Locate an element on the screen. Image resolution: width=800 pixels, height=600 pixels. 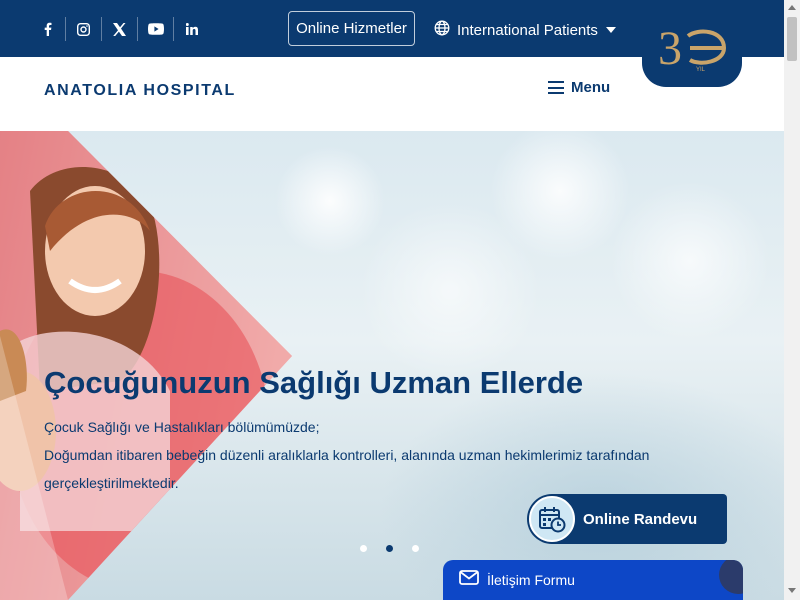
slider-dots is located at coordinates (399, 548).